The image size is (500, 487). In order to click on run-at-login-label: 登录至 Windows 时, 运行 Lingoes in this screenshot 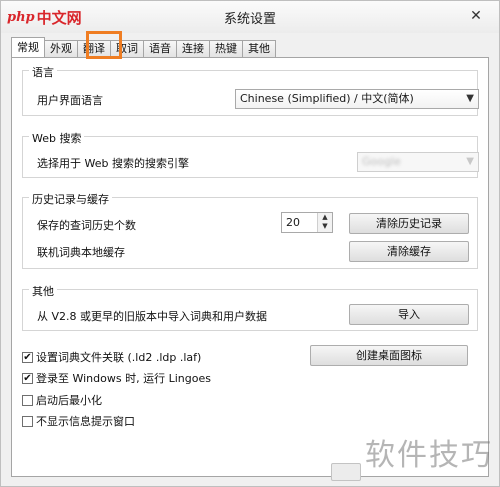, I will do `click(123, 378)`.